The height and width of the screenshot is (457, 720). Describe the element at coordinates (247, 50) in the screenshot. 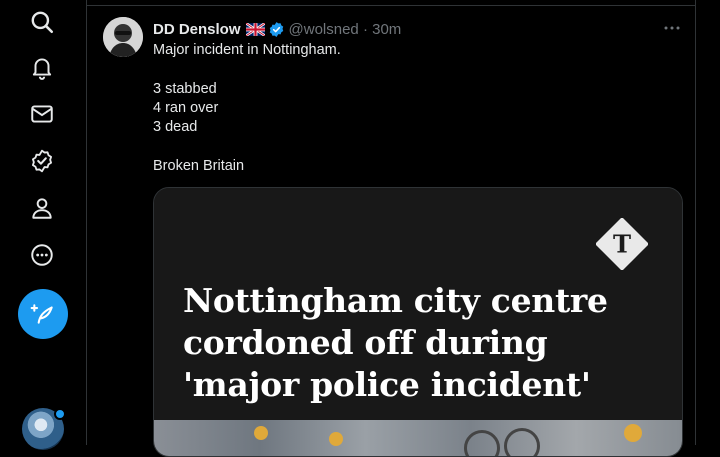

I see `tweet-line: Major incident in Nottingham.` at that location.